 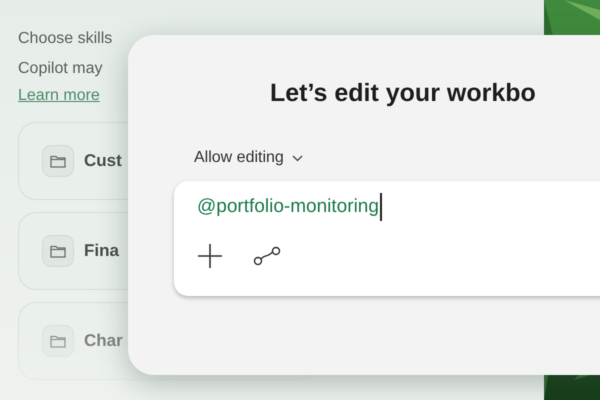 What do you see at coordinates (297, 158) in the screenshot?
I see `chevron-down-icon` at bounding box center [297, 158].